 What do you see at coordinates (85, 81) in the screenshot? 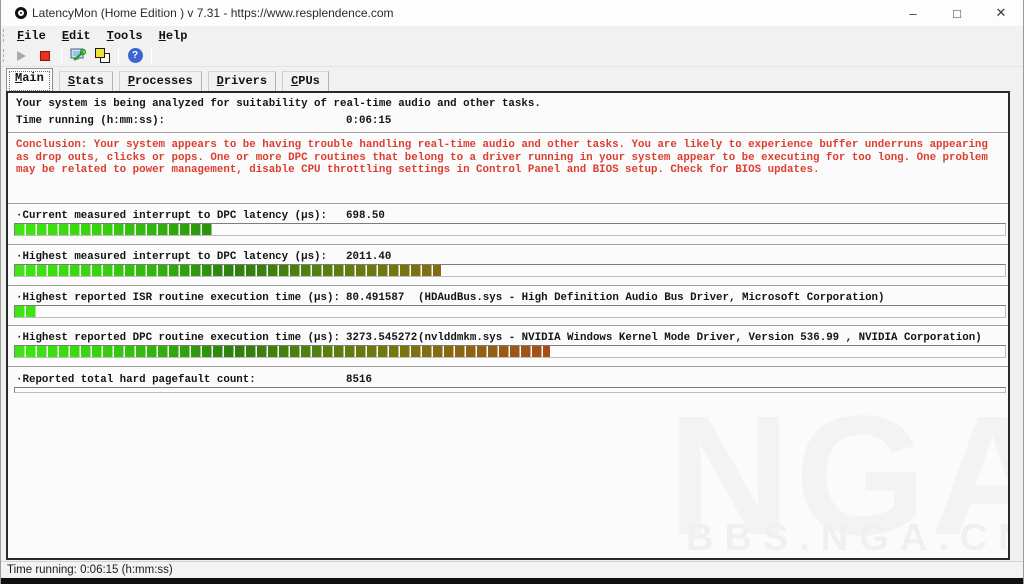
I see `tab-stats: Stats` at bounding box center [85, 81].